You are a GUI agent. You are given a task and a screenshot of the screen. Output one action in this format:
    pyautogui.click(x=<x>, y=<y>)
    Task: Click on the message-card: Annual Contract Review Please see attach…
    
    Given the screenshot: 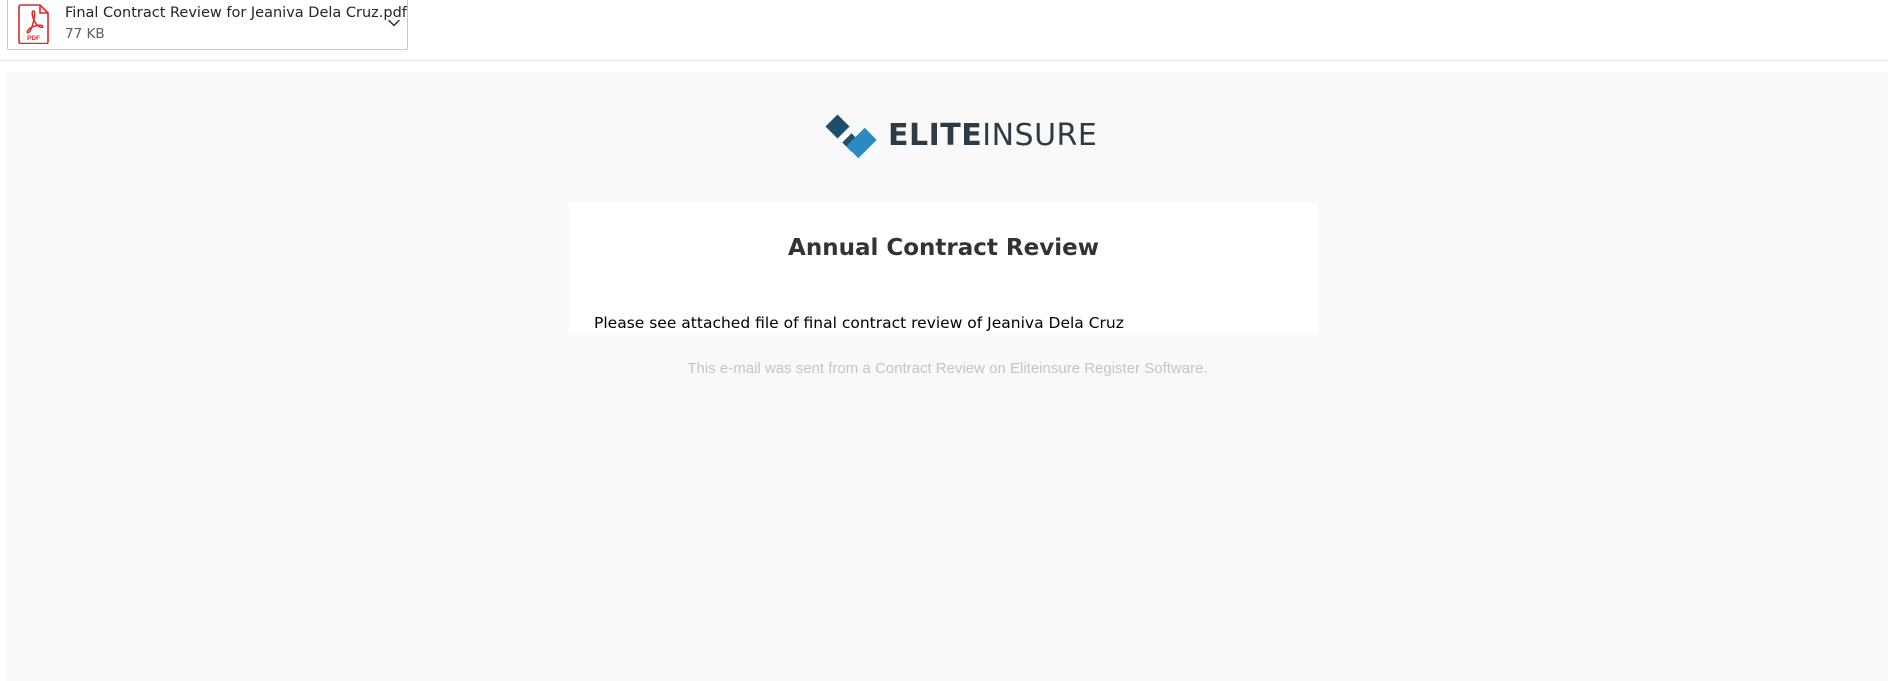 What is the action you would take?
    pyautogui.click(x=943, y=268)
    